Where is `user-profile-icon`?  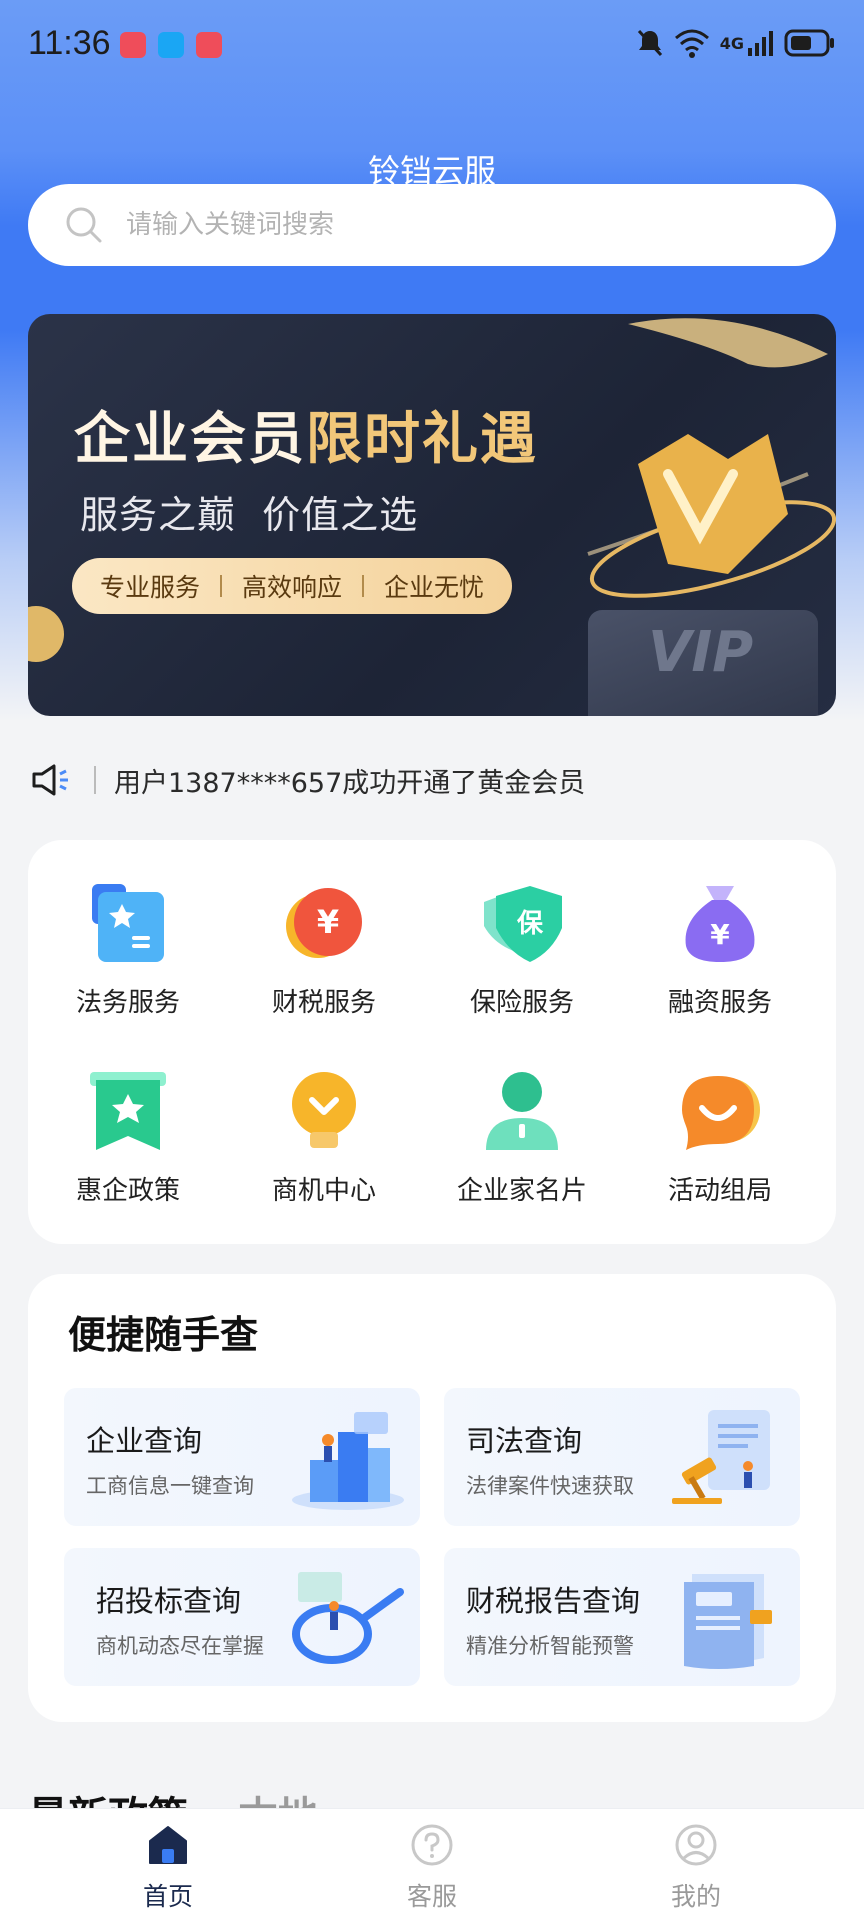 user-profile-icon is located at coordinates (696, 1845).